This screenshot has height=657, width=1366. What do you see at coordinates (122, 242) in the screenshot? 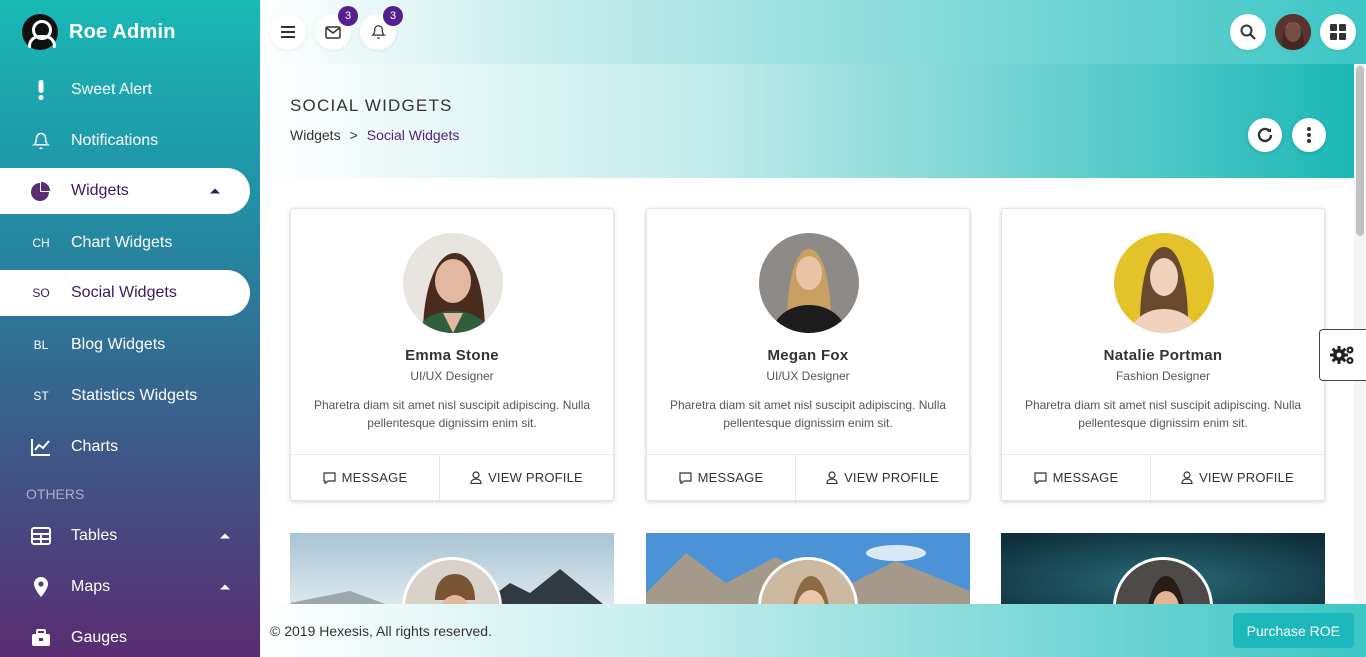
I see `sidebar-item-label: Chart Widgets` at bounding box center [122, 242].